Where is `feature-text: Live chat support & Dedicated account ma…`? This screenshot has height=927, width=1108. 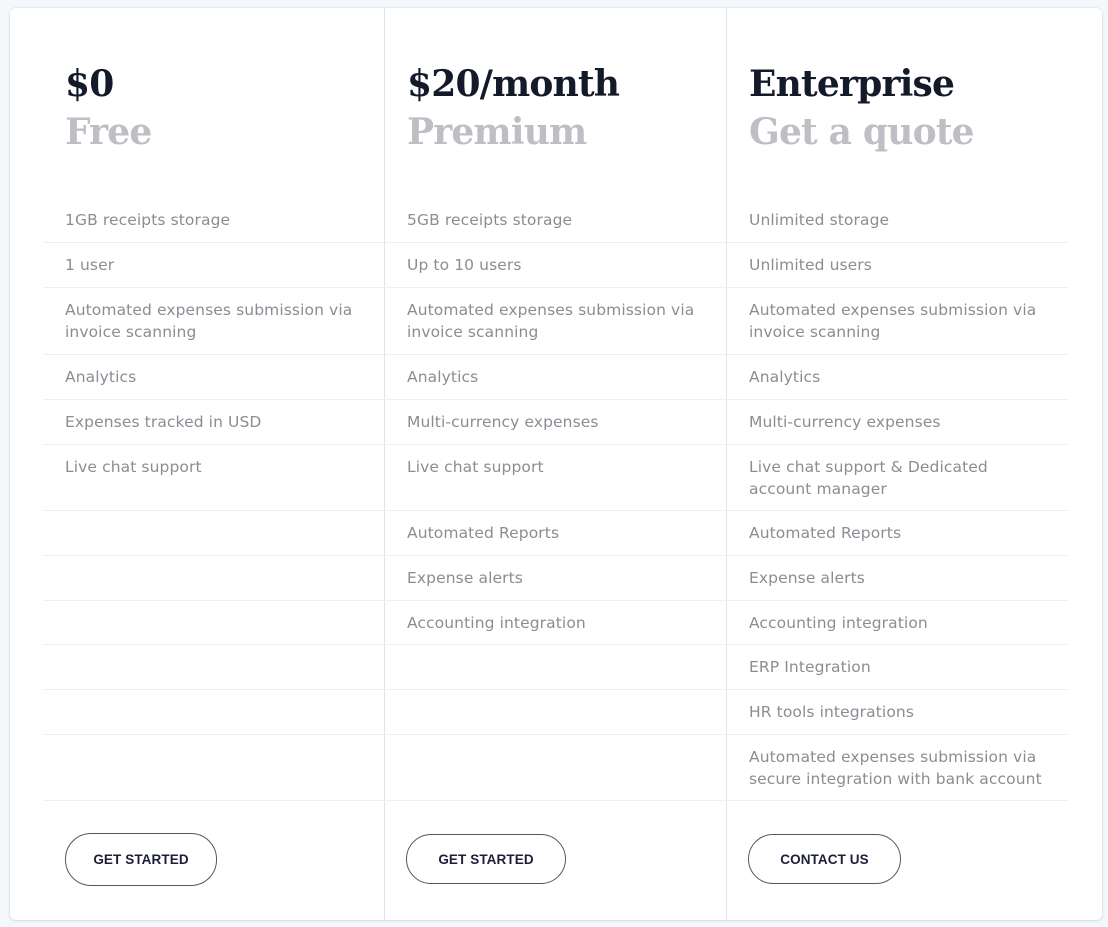 feature-text: Live chat support & Dedicated account ma… is located at coordinates (868, 478).